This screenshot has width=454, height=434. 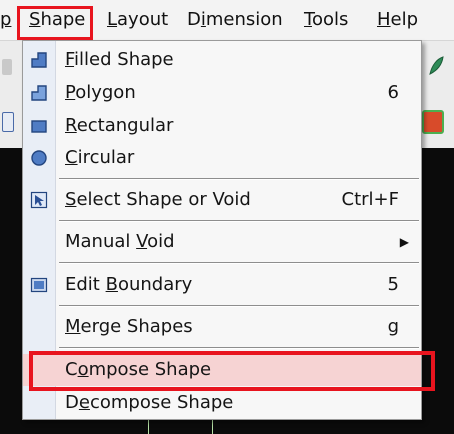 I want to click on menu-item-label-rest: oundary, so click(x=155, y=284).